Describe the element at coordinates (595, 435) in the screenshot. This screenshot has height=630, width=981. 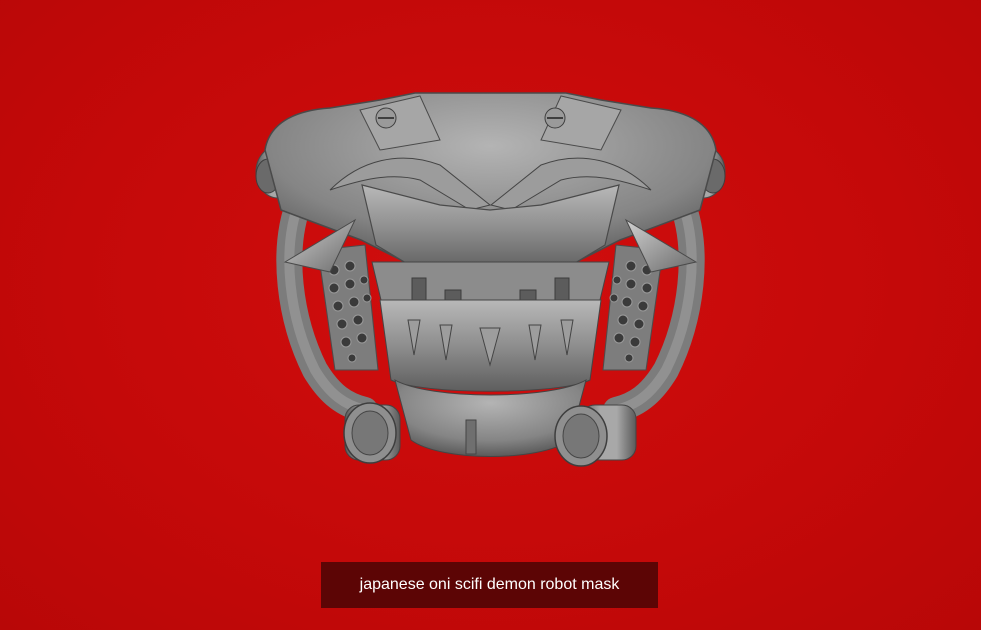
I see `right-filter-canister` at that location.